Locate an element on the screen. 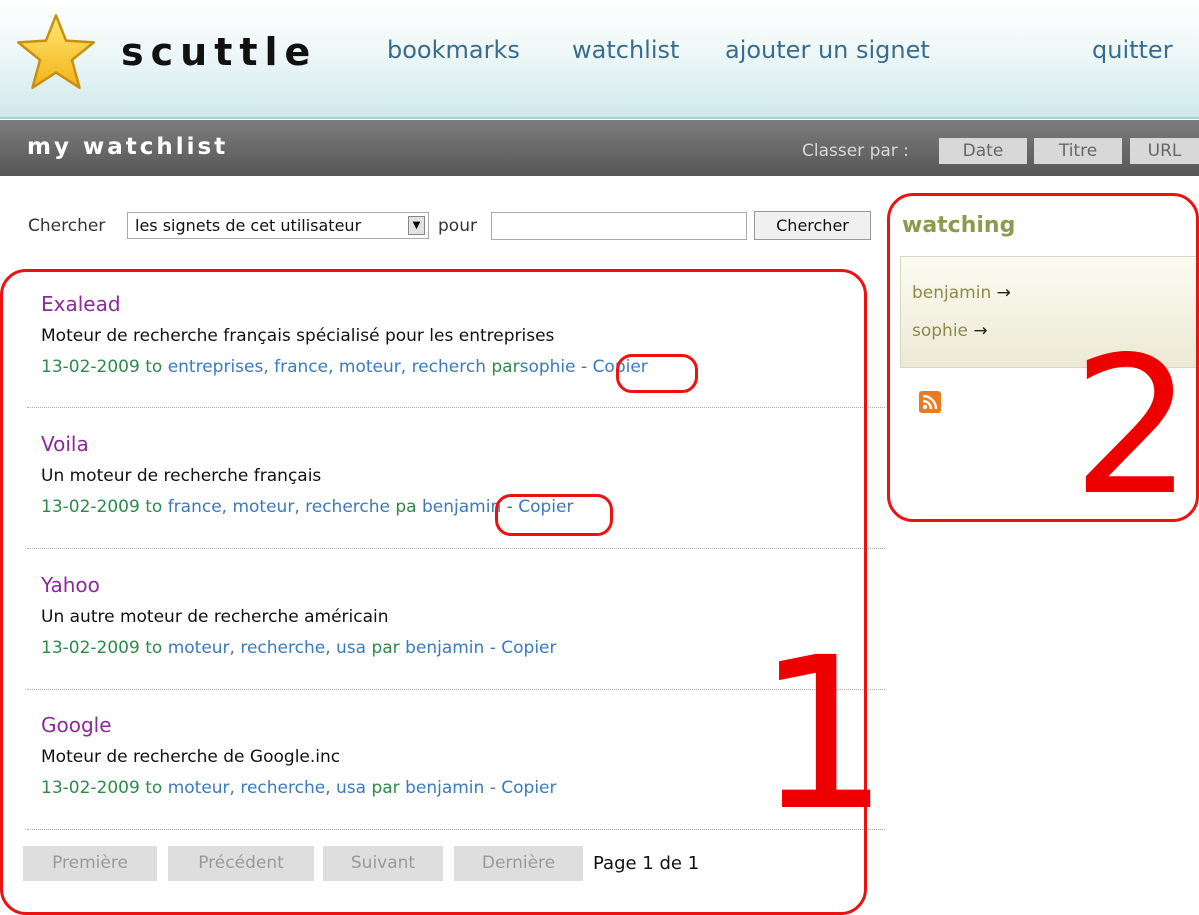  annotation-circle-sophie is located at coordinates (657, 373).